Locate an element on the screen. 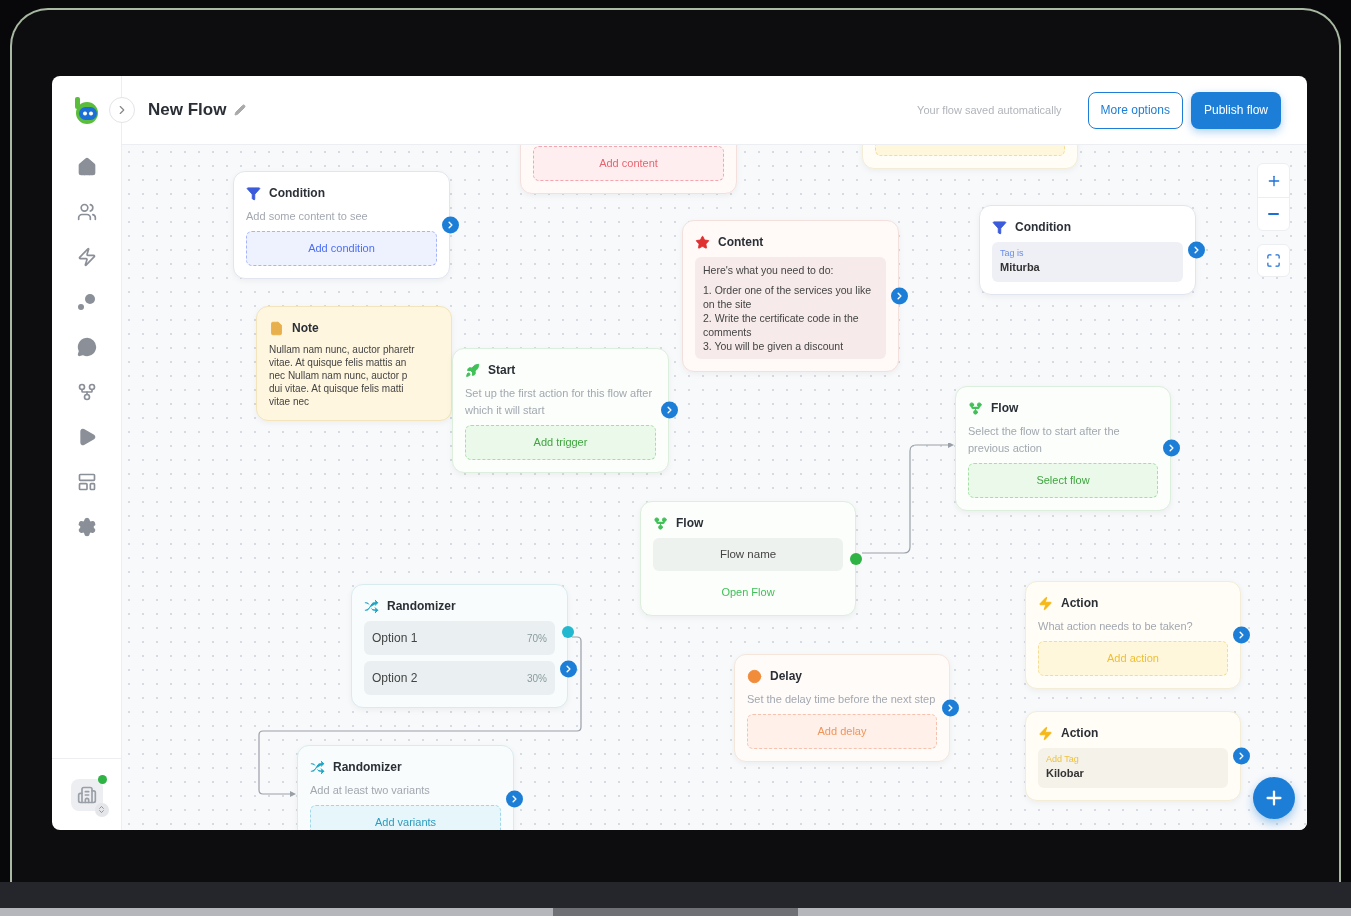 This screenshot has width=1351, height=916. flow-node: Condition Tag is Miturba is located at coordinates (1087, 250).